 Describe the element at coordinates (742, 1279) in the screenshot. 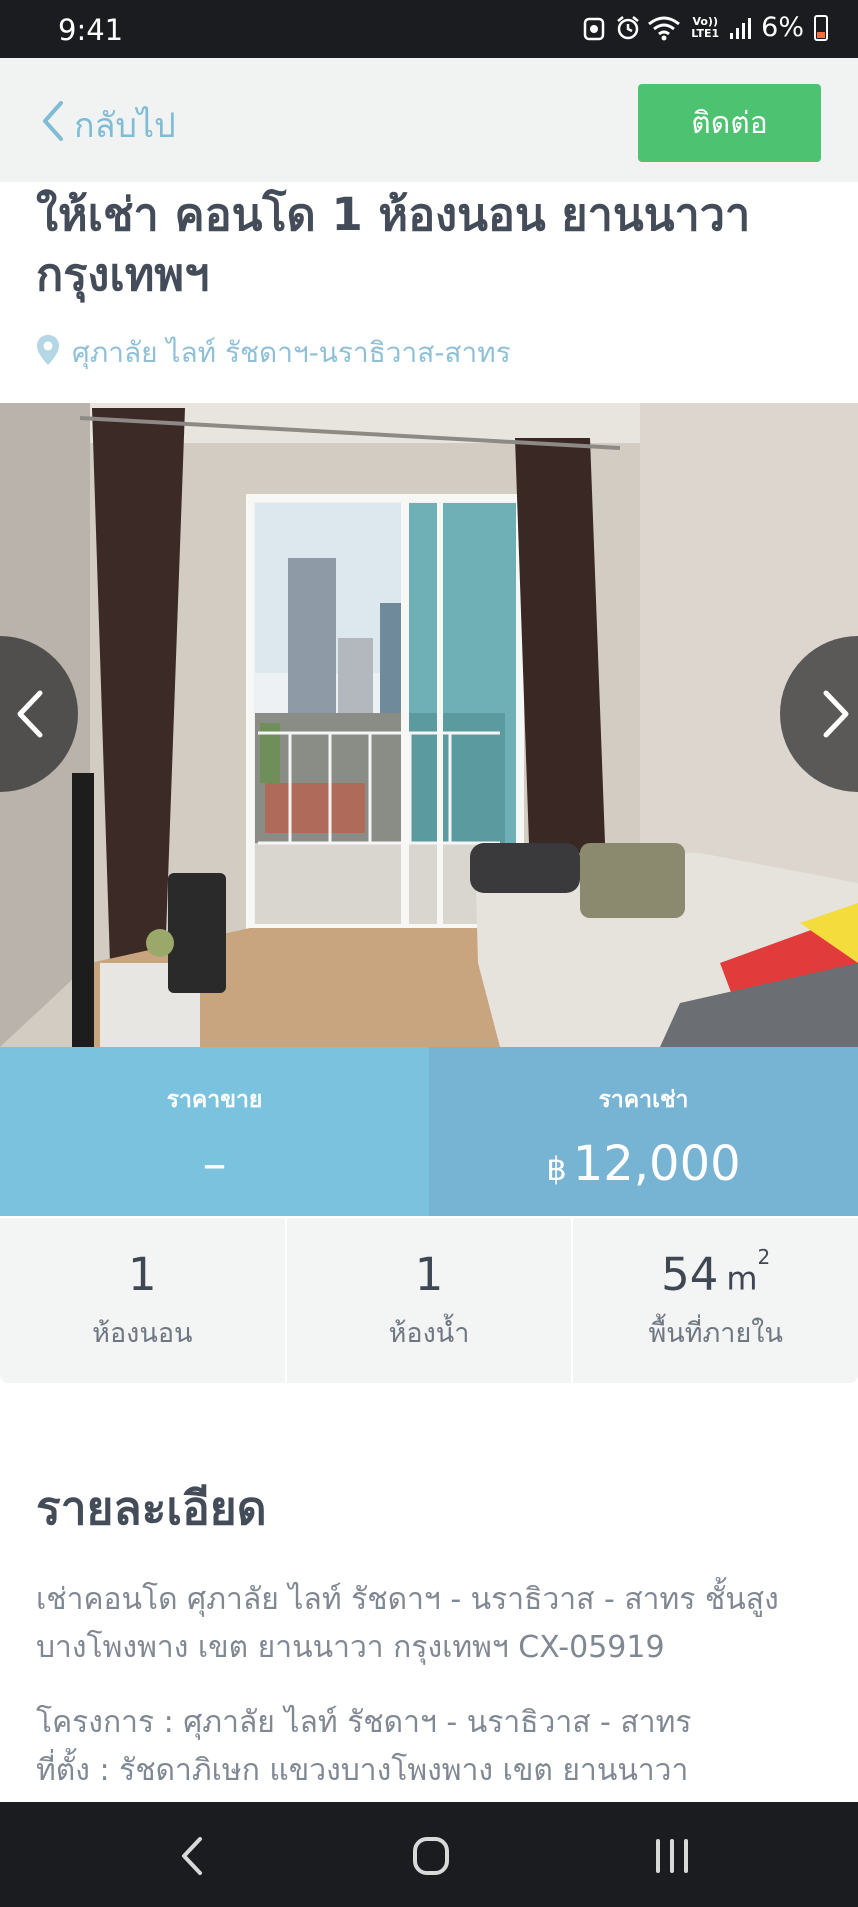

I see `area-unit-text: m` at that location.